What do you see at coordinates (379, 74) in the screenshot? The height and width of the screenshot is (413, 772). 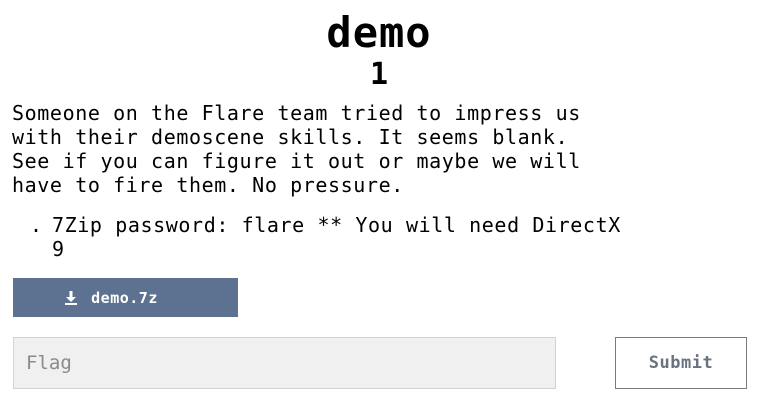 I see `challenge-points: 1` at bounding box center [379, 74].